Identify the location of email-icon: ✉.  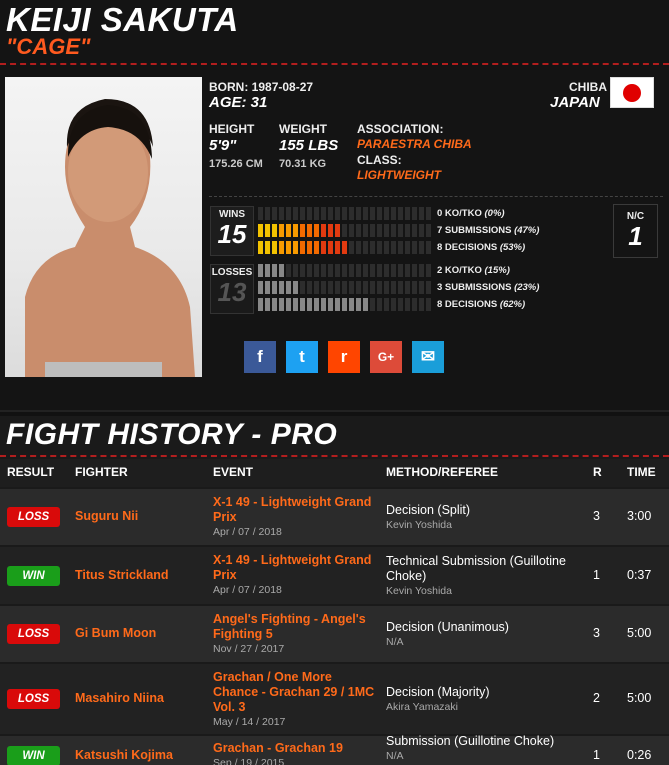
(428, 357).